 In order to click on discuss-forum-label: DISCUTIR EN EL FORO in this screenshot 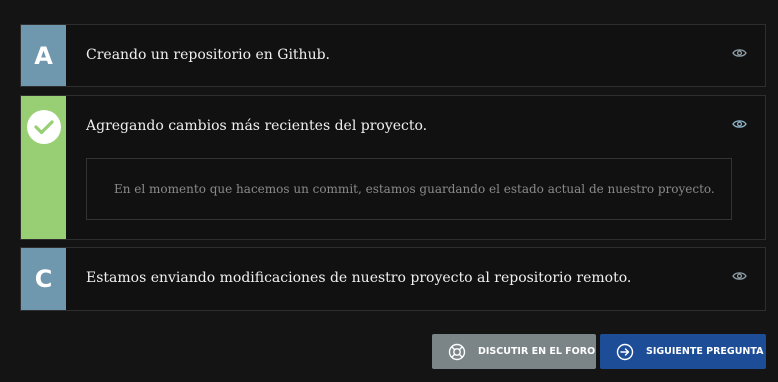, I will do `click(537, 351)`.